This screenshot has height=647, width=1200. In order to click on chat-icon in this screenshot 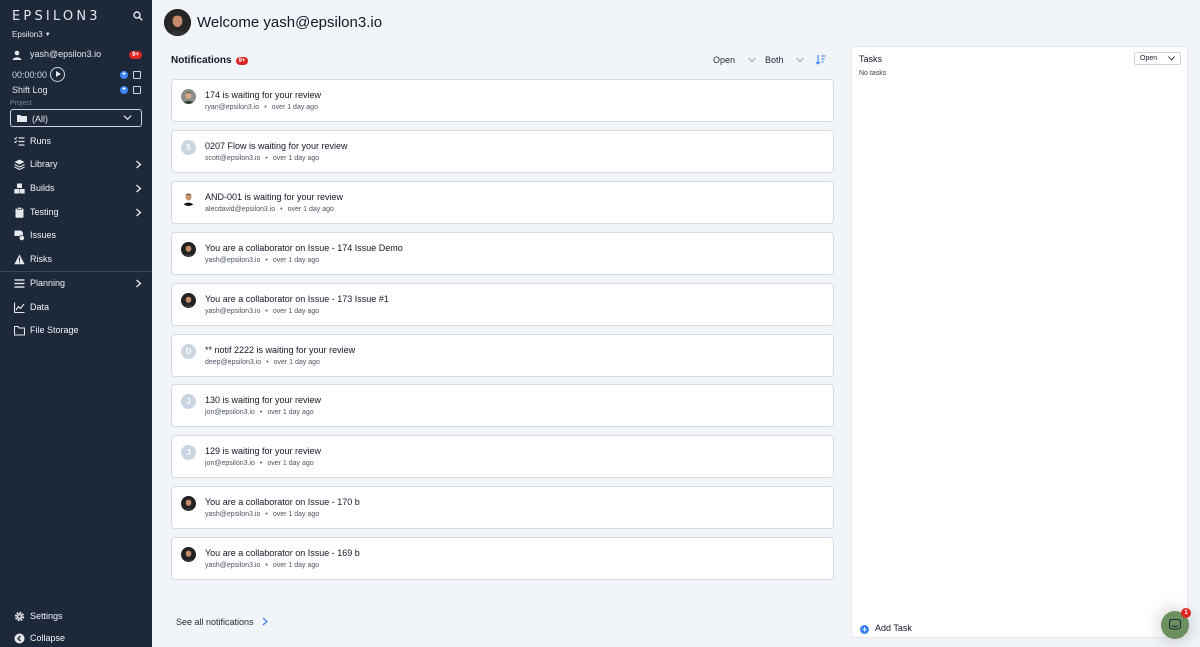, I will do `click(1175, 624)`.